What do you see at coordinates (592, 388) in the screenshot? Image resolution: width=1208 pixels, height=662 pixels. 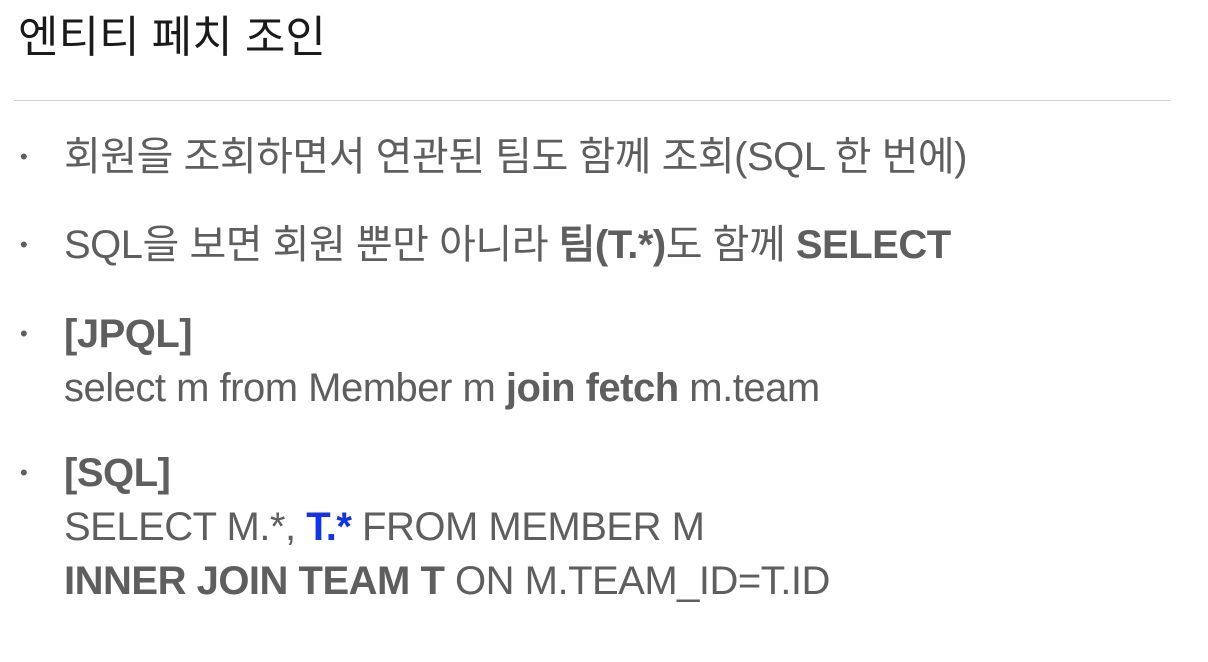 I see `jpql-join-fetch: join fetch` at bounding box center [592, 388].